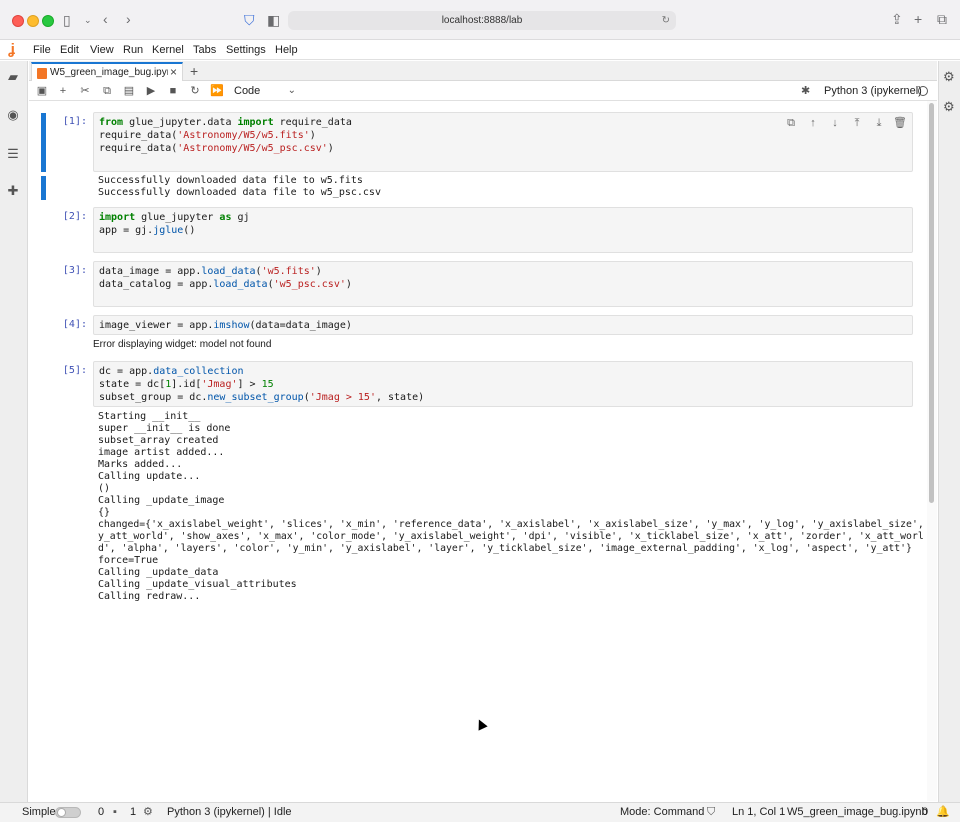  Describe the element at coordinates (246, 50) in the screenshot. I see `menu-settings: Settings` at that location.